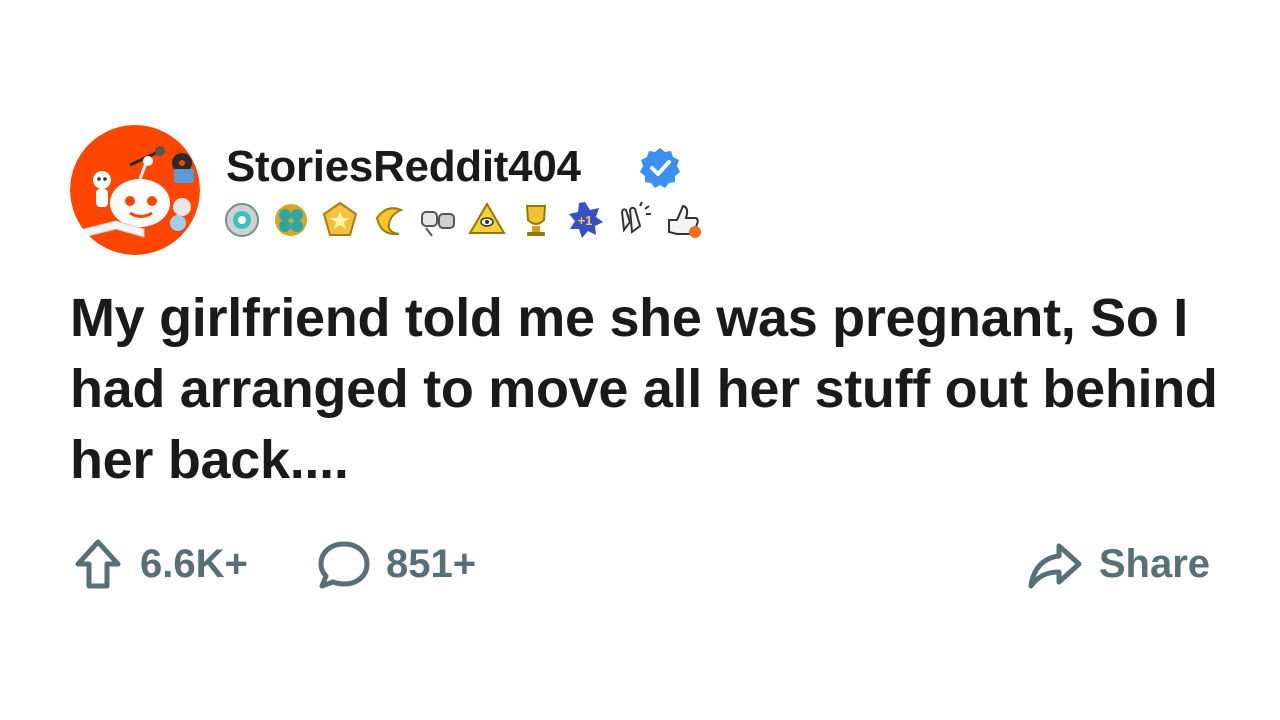 Image resolution: width=1280 pixels, height=720 pixels. Describe the element at coordinates (194, 563) in the screenshot. I see `upvote-count: 6.6K+` at that location.